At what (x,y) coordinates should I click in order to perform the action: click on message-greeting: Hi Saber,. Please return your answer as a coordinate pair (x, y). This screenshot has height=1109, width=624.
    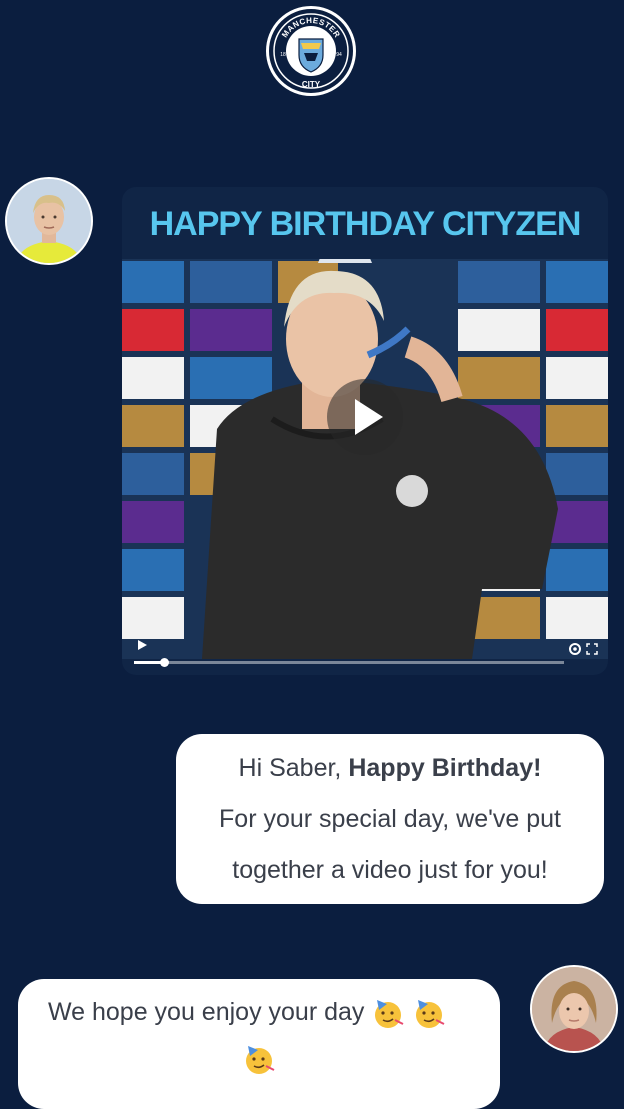
    Looking at the image, I should click on (290, 768).